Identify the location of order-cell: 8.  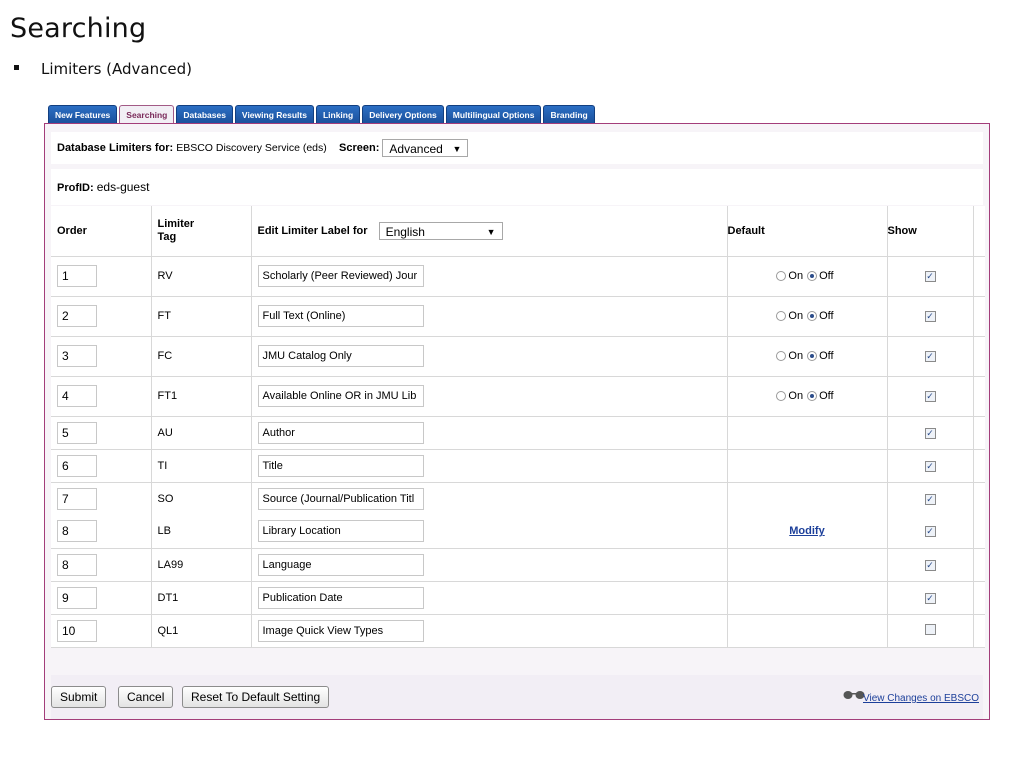
(101, 565).